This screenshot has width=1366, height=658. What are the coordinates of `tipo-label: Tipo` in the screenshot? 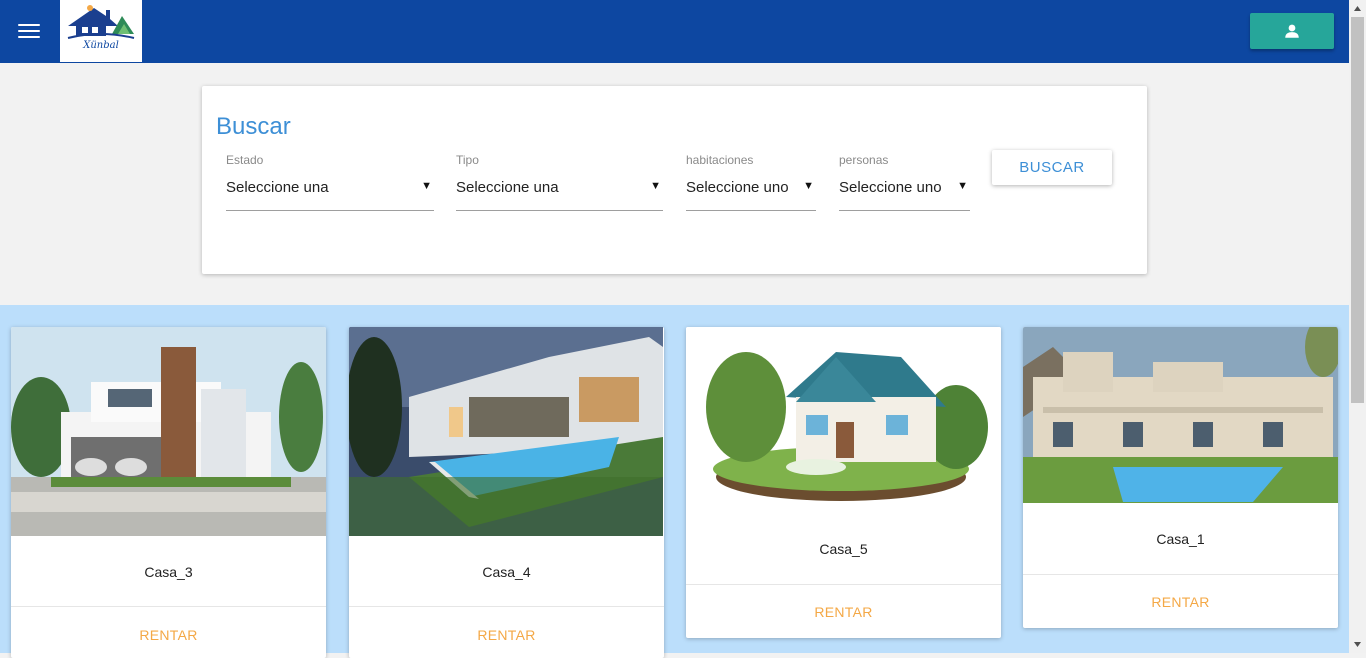 It's located at (467, 160).